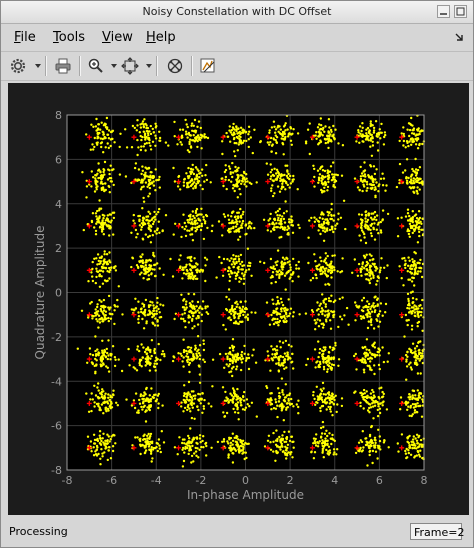  Describe the element at coordinates (161, 37) in the screenshot. I see `menu-help: Help` at that location.